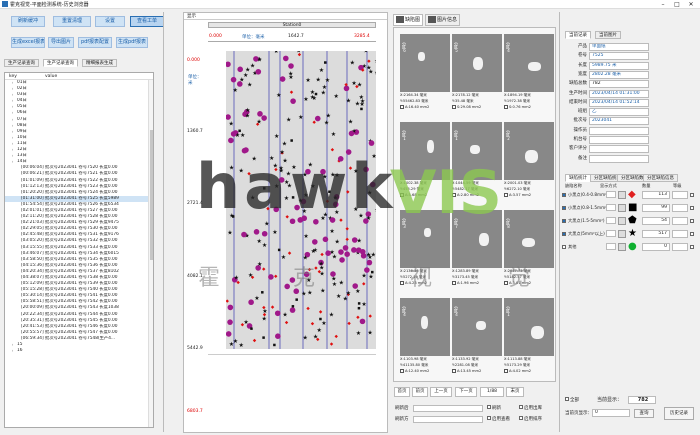 The image size is (700, 435). Describe the element at coordinates (492, 392) in the screenshot. I see `pager-size: 1/88` at that location.